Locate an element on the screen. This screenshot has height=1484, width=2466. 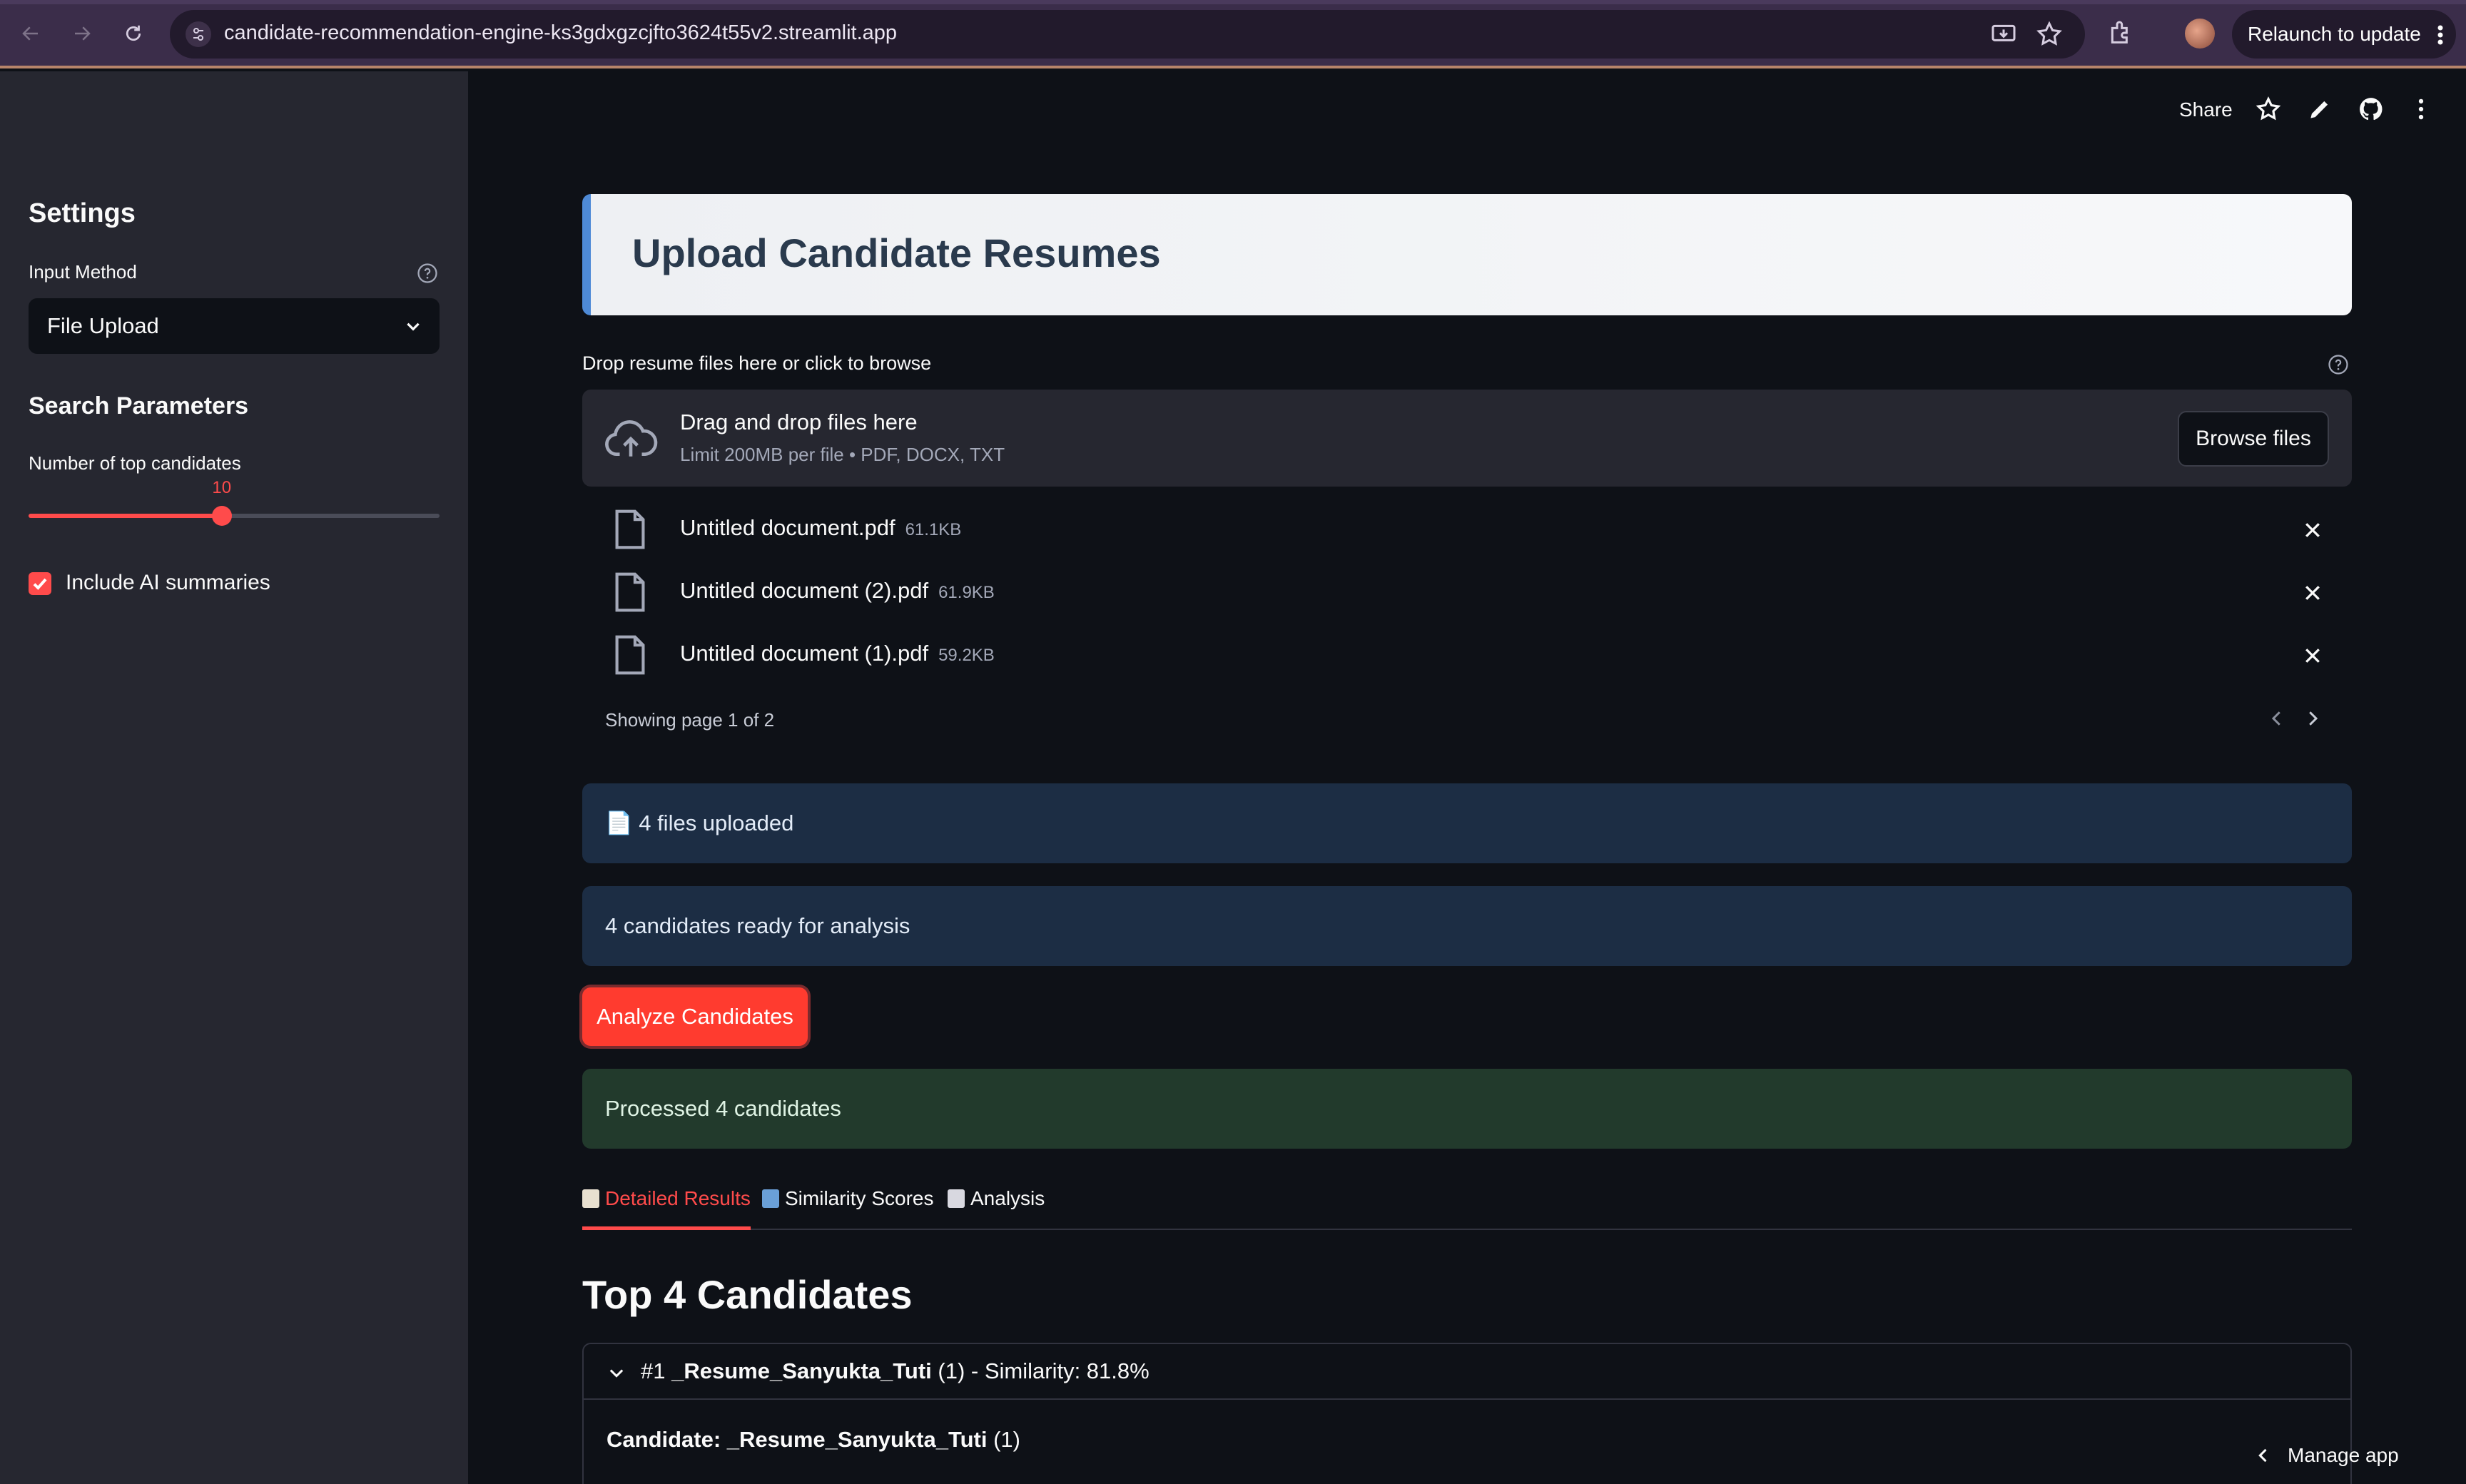
manage-app-button: Manage app is located at coordinates (2353, 1455).